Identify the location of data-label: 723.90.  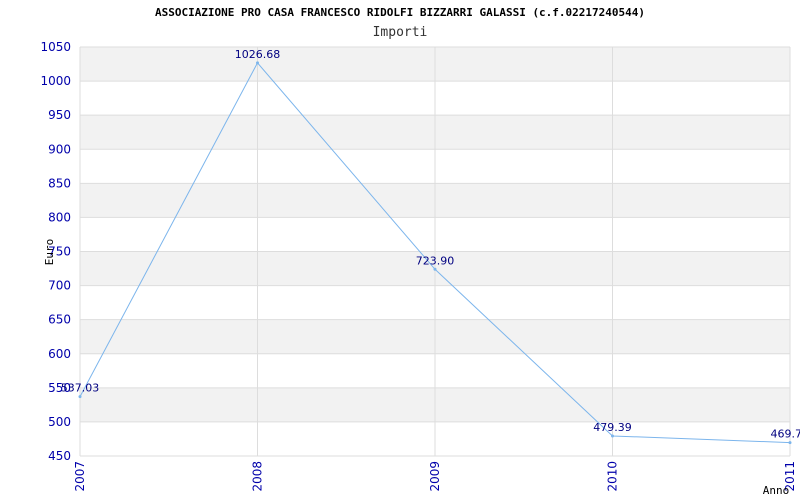
(435, 260).